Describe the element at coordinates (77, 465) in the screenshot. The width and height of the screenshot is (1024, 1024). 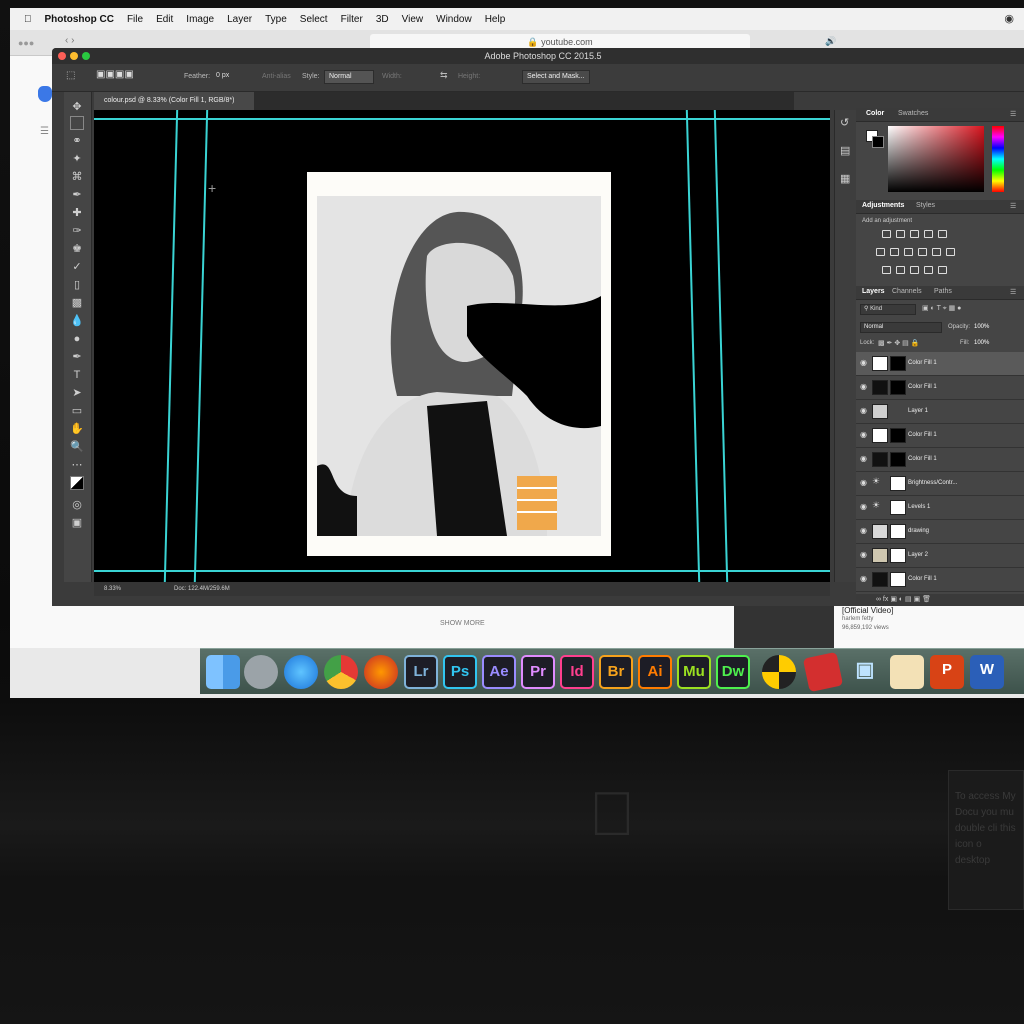
I see `more-tools-icon: ⋯` at that location.